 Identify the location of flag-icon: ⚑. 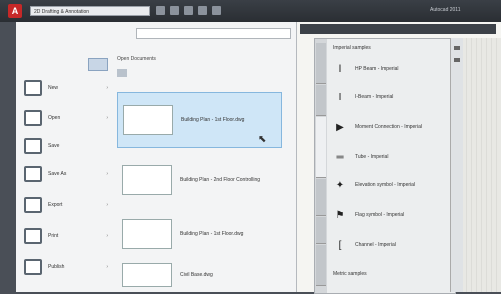
(340, 215).